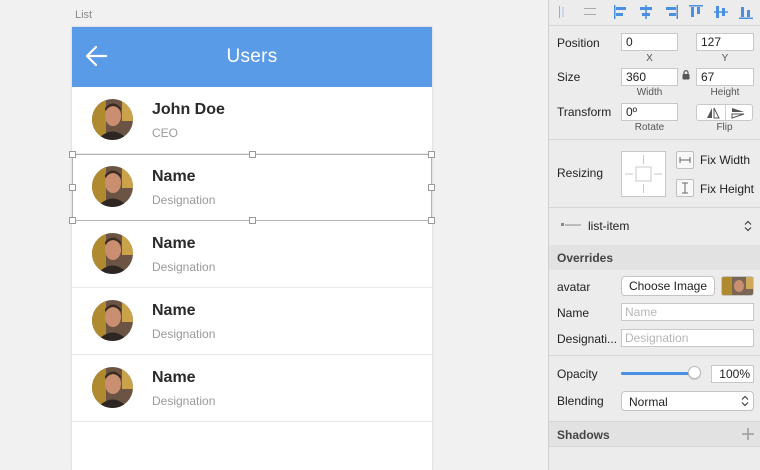 This screenshot has width=760, height=470. What do you see at coordinates (565, 12) in the screenshot?
I see `align-left-icon` at bounding box center [565, 12].